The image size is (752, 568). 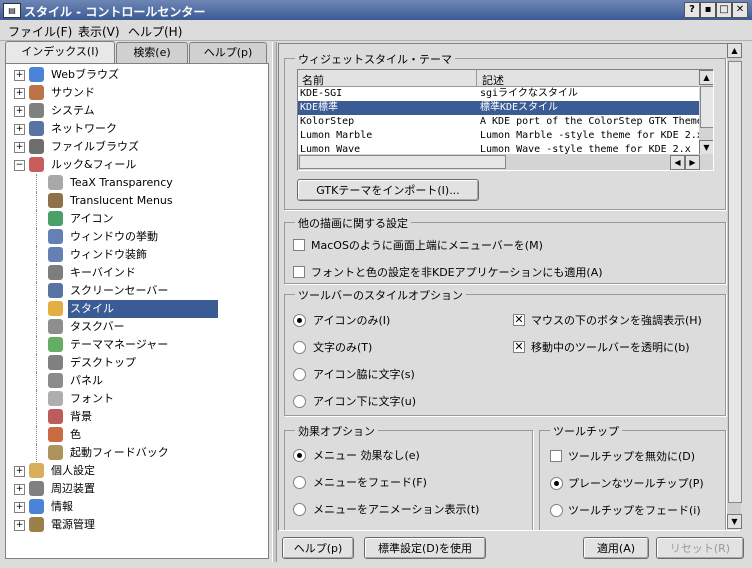 What do you see at coordinates (12, 10) in the screenshot?
I see `app-icon: ▤` at bounding box center [12, 10].